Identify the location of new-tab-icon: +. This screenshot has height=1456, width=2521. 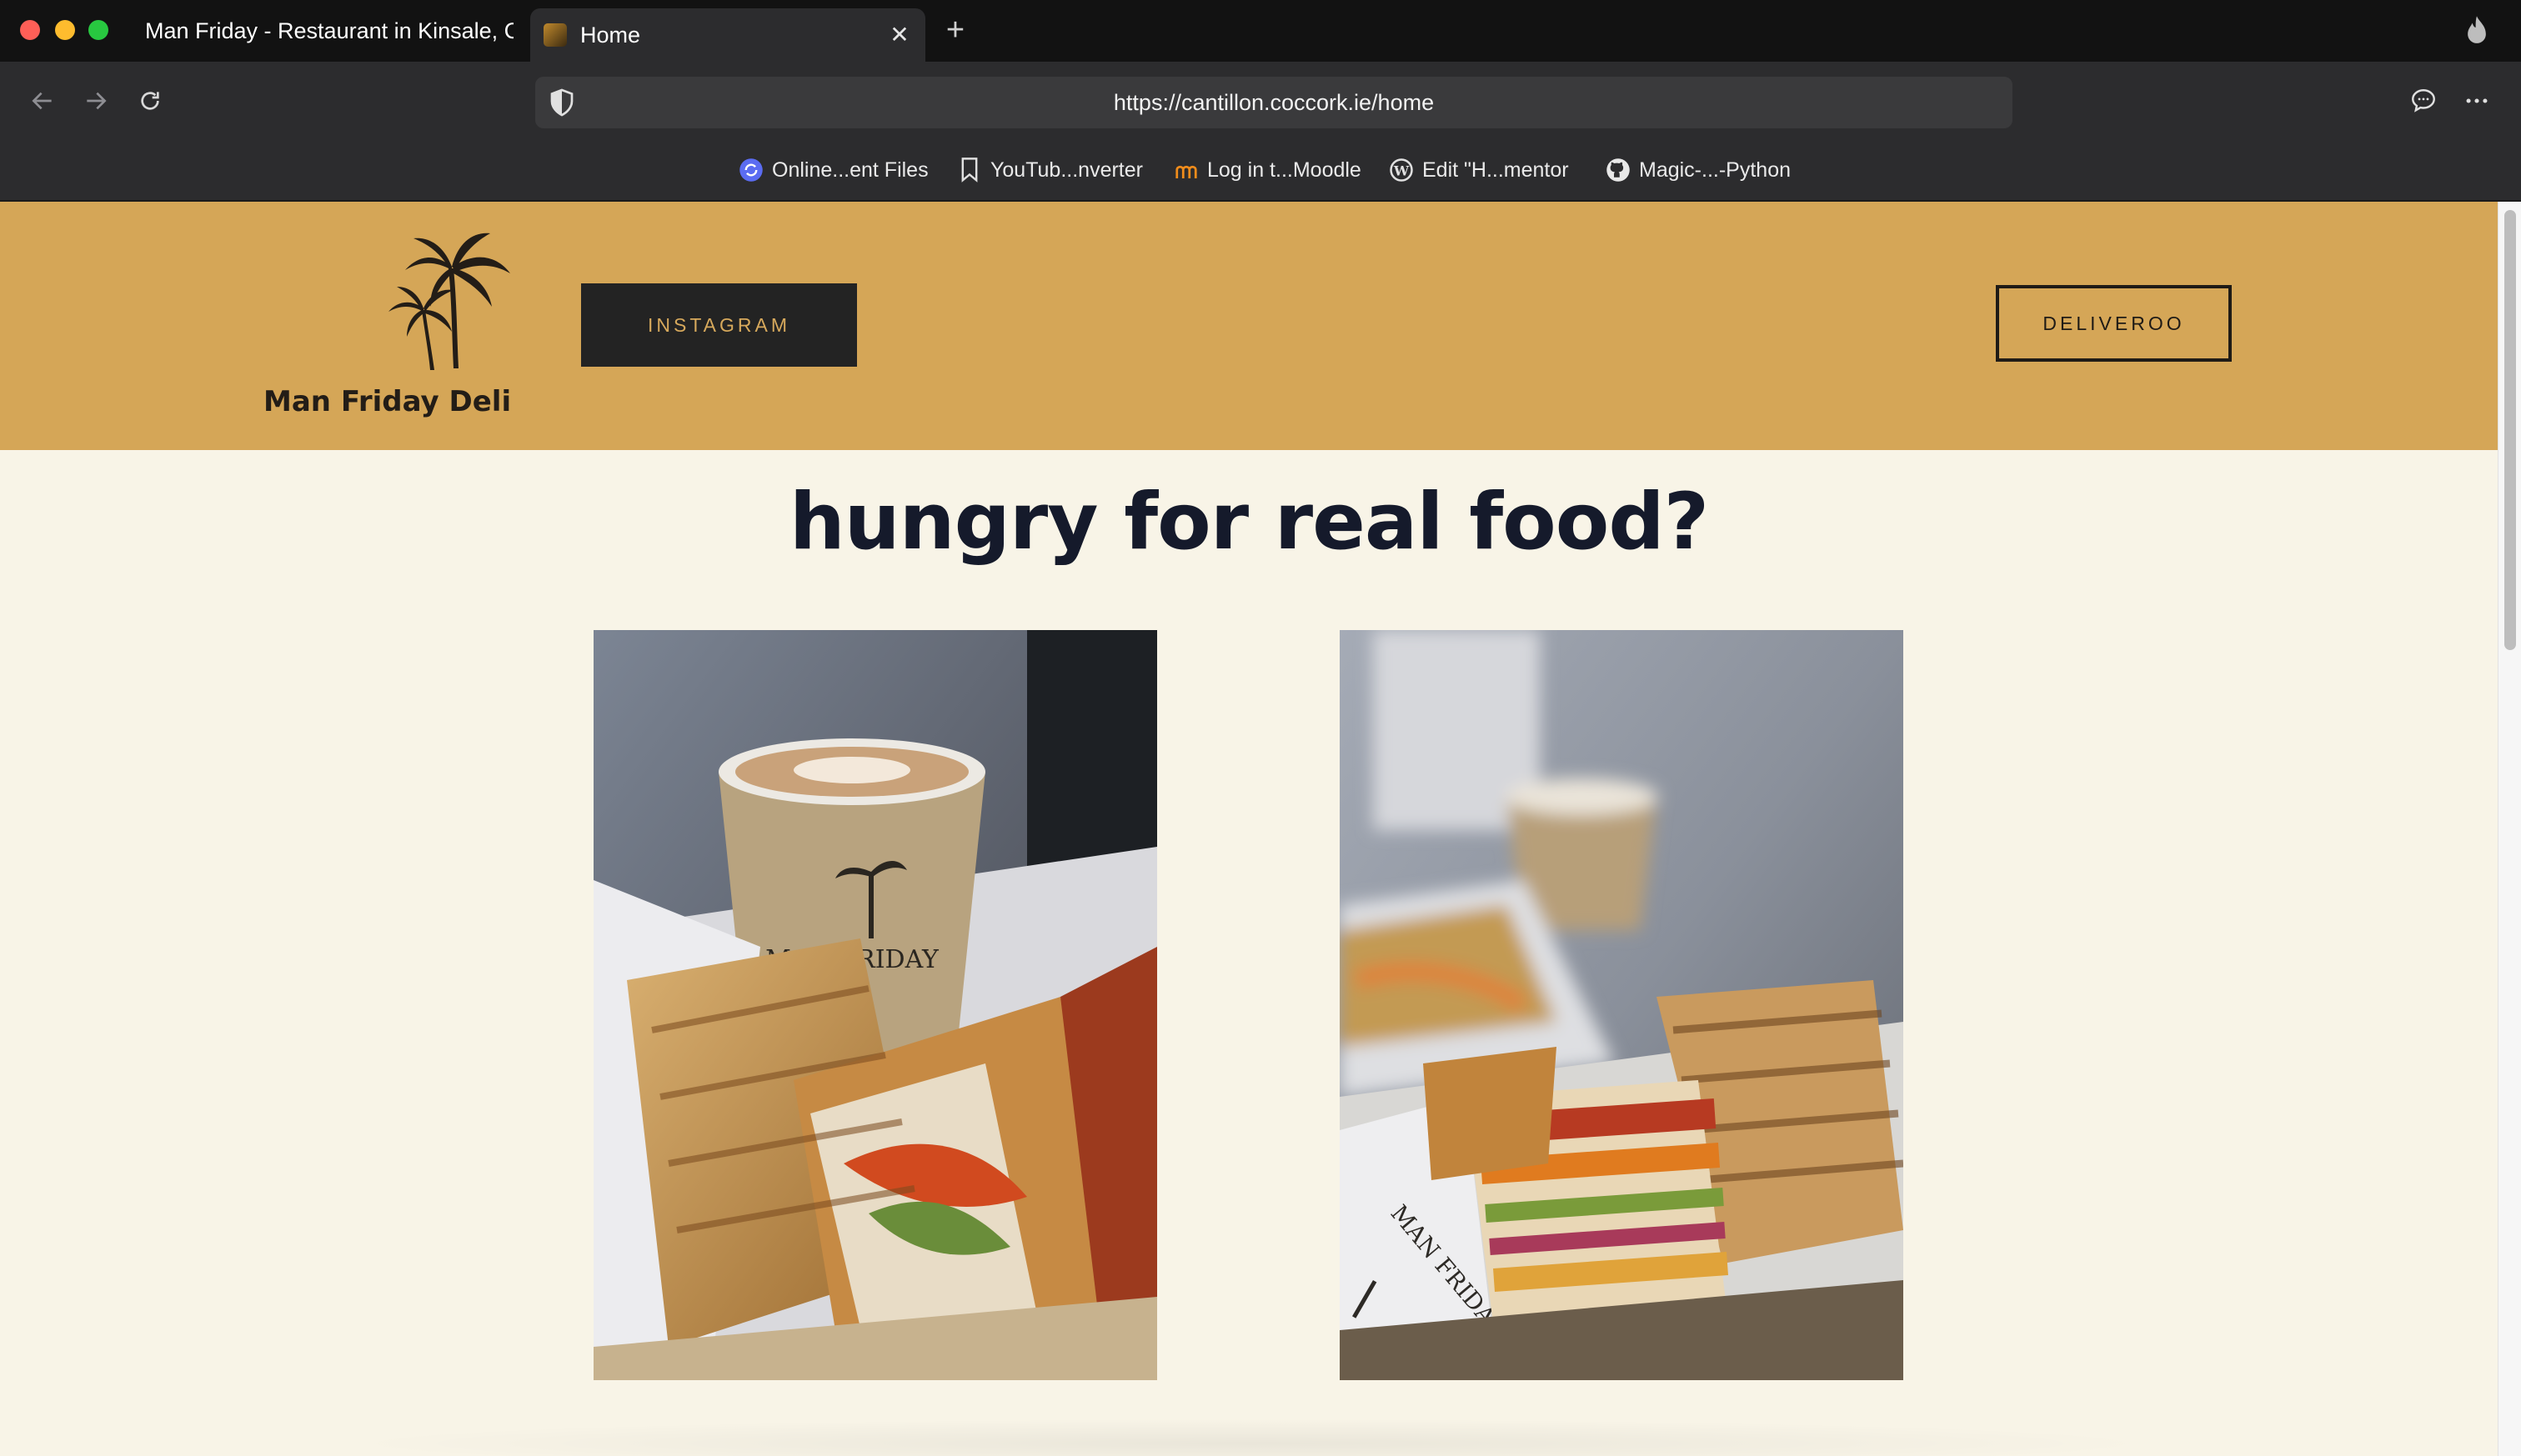
(956, 30).